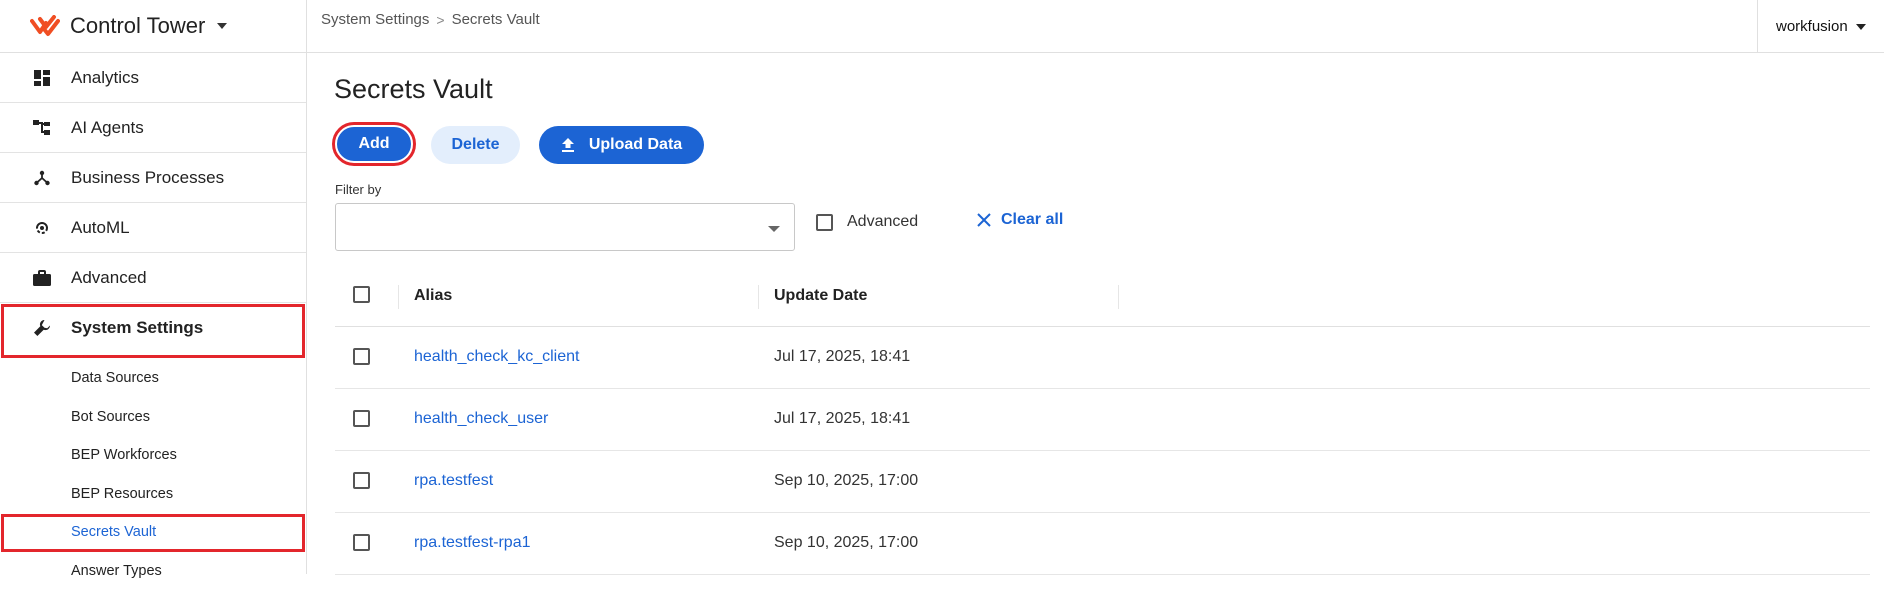 The height and width of the screenshot is (590, 1884). I want to click on user-menu: workfusion, so click(1820, 26).